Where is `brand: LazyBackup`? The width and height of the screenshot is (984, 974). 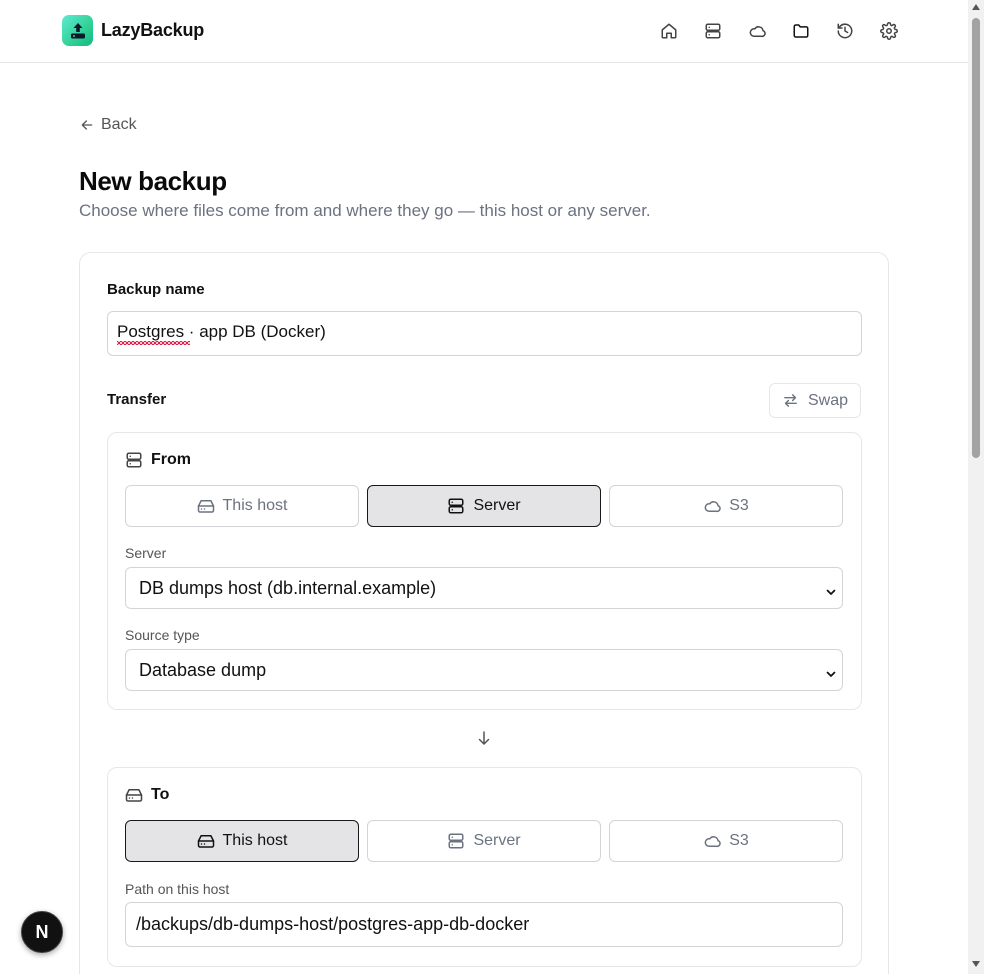
brand: LazyBackup is located at coordinates (133, 30).